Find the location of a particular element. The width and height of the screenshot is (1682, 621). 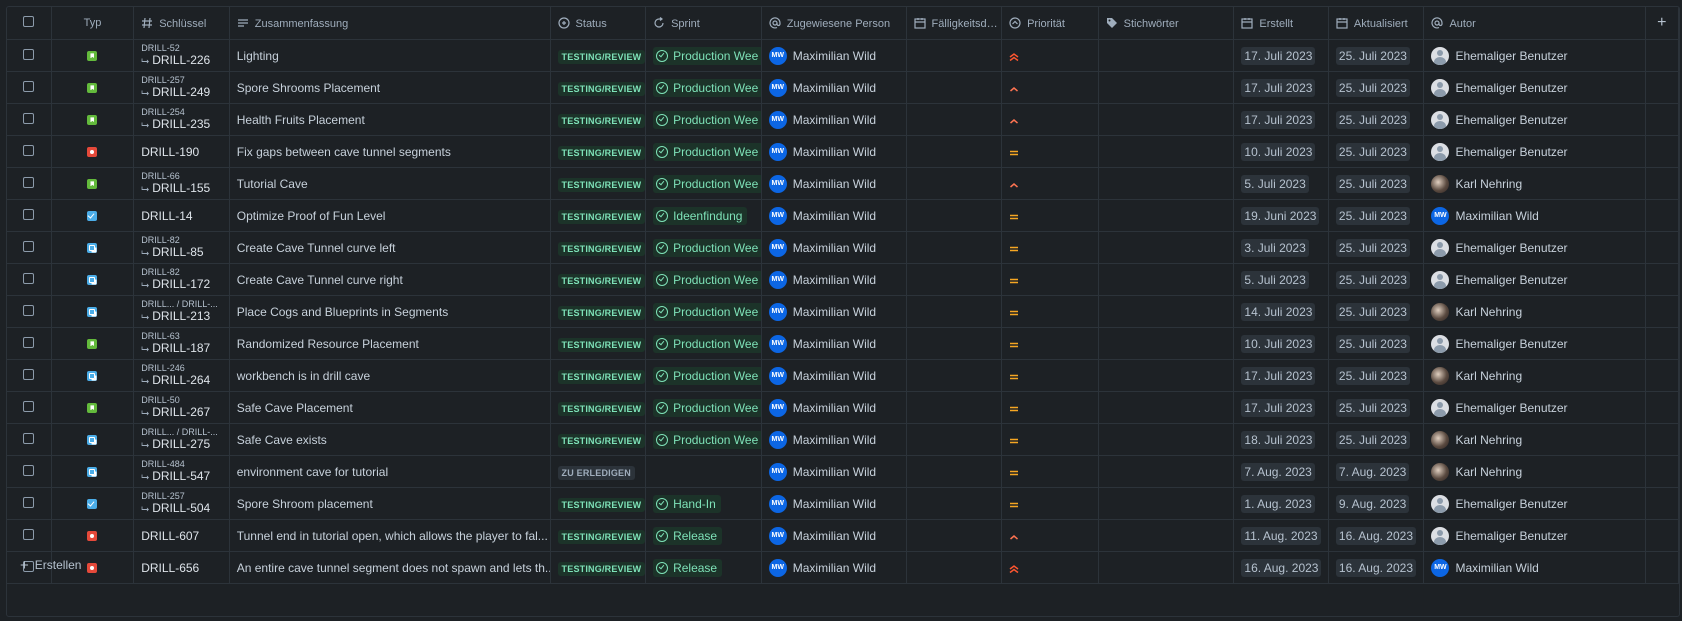

summary-cell: Optimize Proof of Fun Level is located at coordinates (390, 215).